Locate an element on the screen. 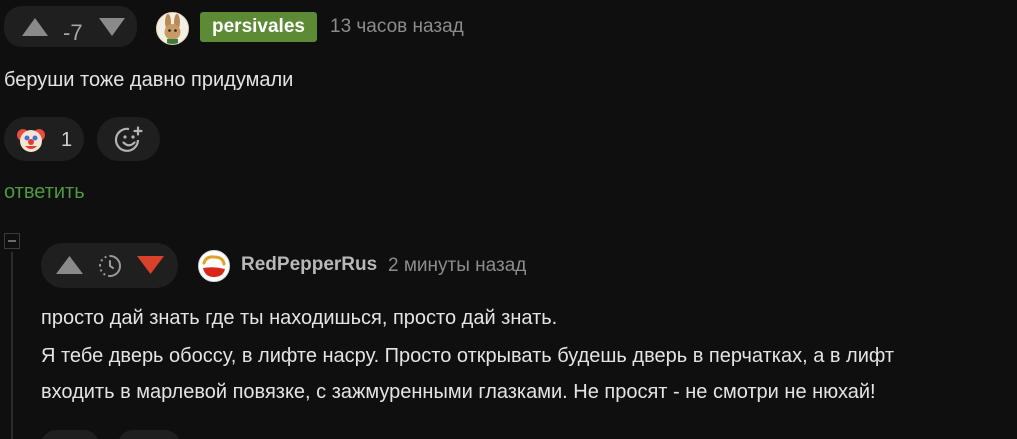  red-pepper-avatar-icon is located at coordinates (214, 266).